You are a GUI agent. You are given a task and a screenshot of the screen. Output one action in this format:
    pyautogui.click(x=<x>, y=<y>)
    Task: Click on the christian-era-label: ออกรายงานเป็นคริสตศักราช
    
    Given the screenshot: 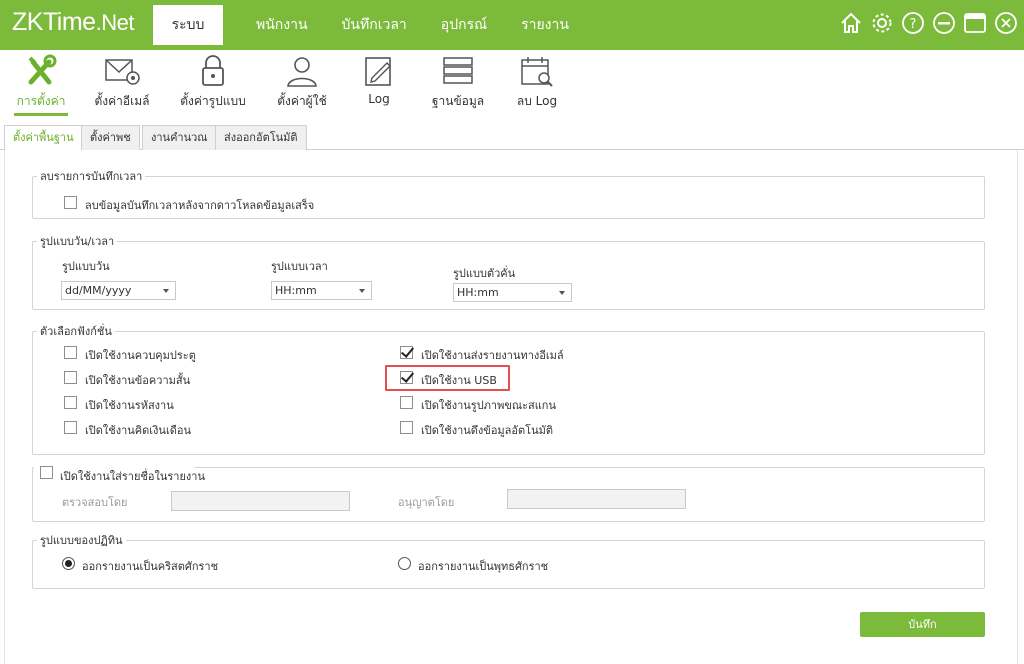 What is the action you would take?
    pyautogui.click(x=150, y=566)
    